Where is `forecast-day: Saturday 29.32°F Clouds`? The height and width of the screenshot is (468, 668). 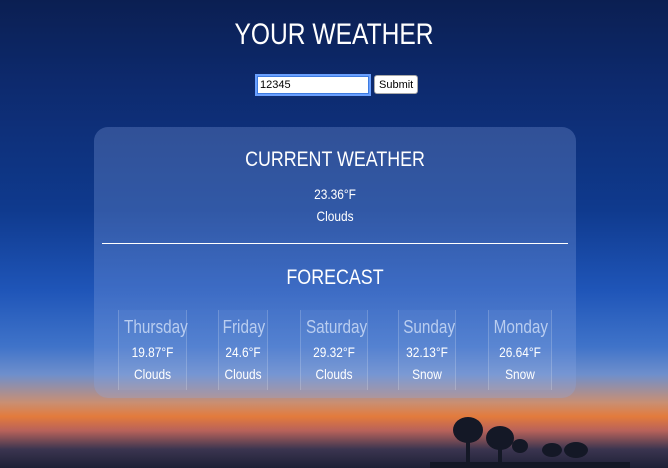
forecast-day: Saturday 29.32°F Clouds is located at coordinates (334, 350).